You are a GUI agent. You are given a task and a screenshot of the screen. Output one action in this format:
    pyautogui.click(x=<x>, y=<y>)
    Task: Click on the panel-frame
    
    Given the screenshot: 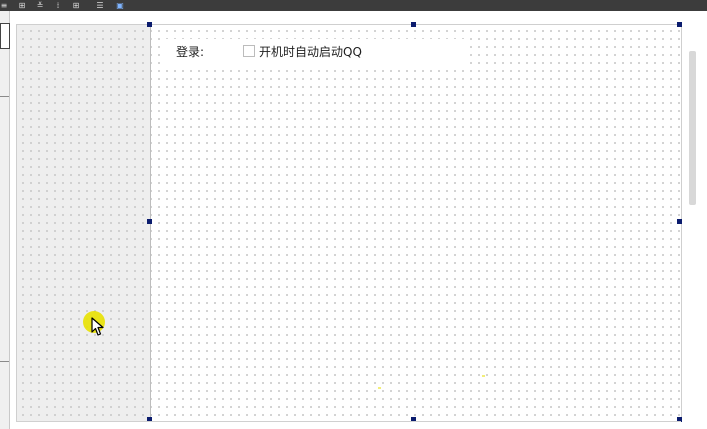 What is the action you would take?
    pyautogui.click(x=5, y=36)
    